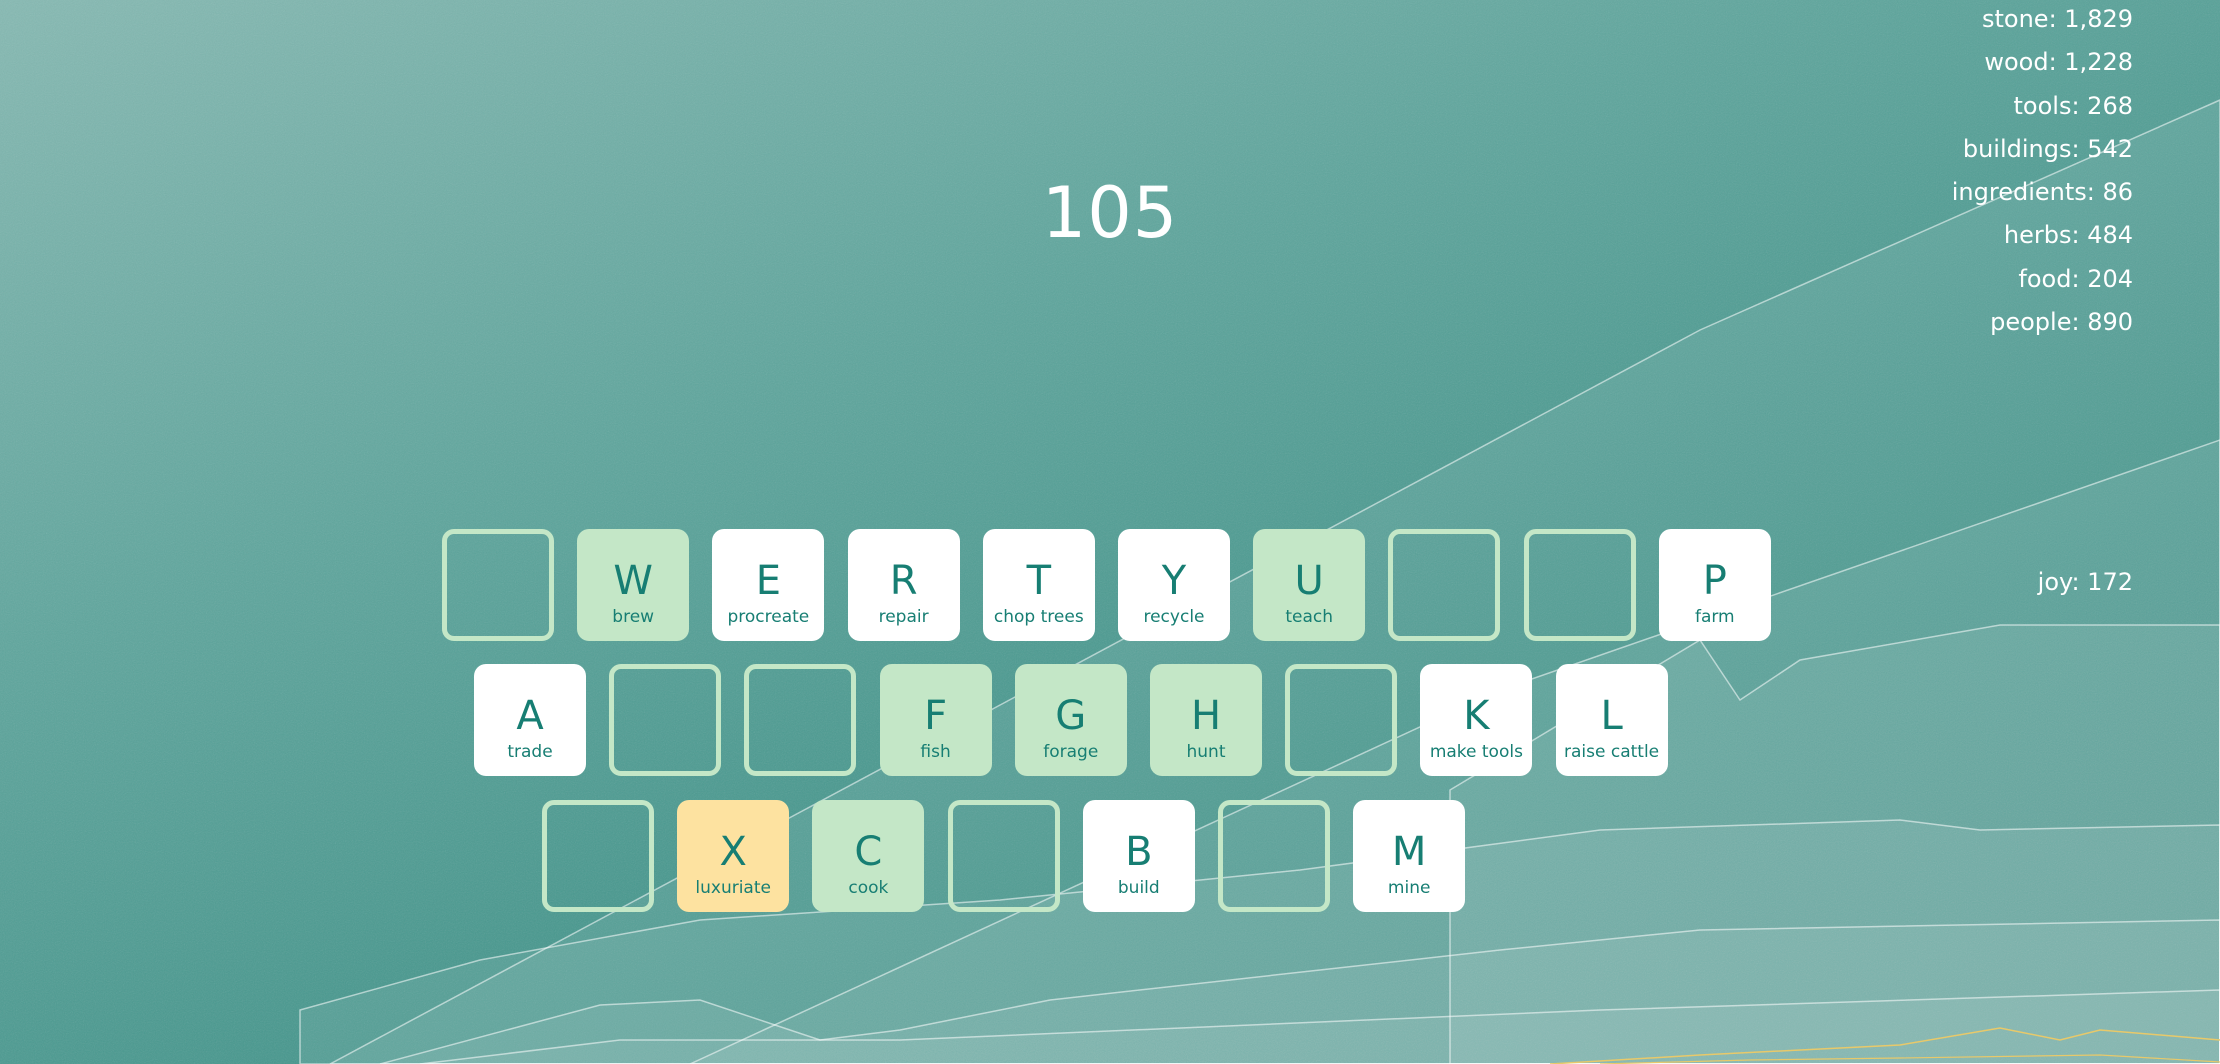 Image resolution: width=2220 pixels, height=1064 pixels. I want to click on key-action-label: procreate, so click(768, 617).